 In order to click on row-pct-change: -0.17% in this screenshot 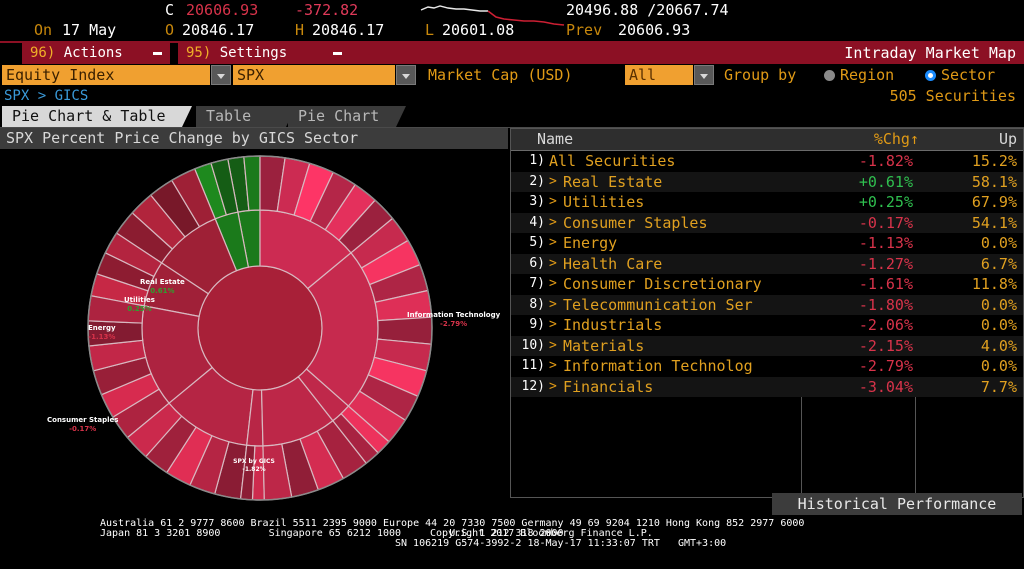, I will do `click(885, 222)`.